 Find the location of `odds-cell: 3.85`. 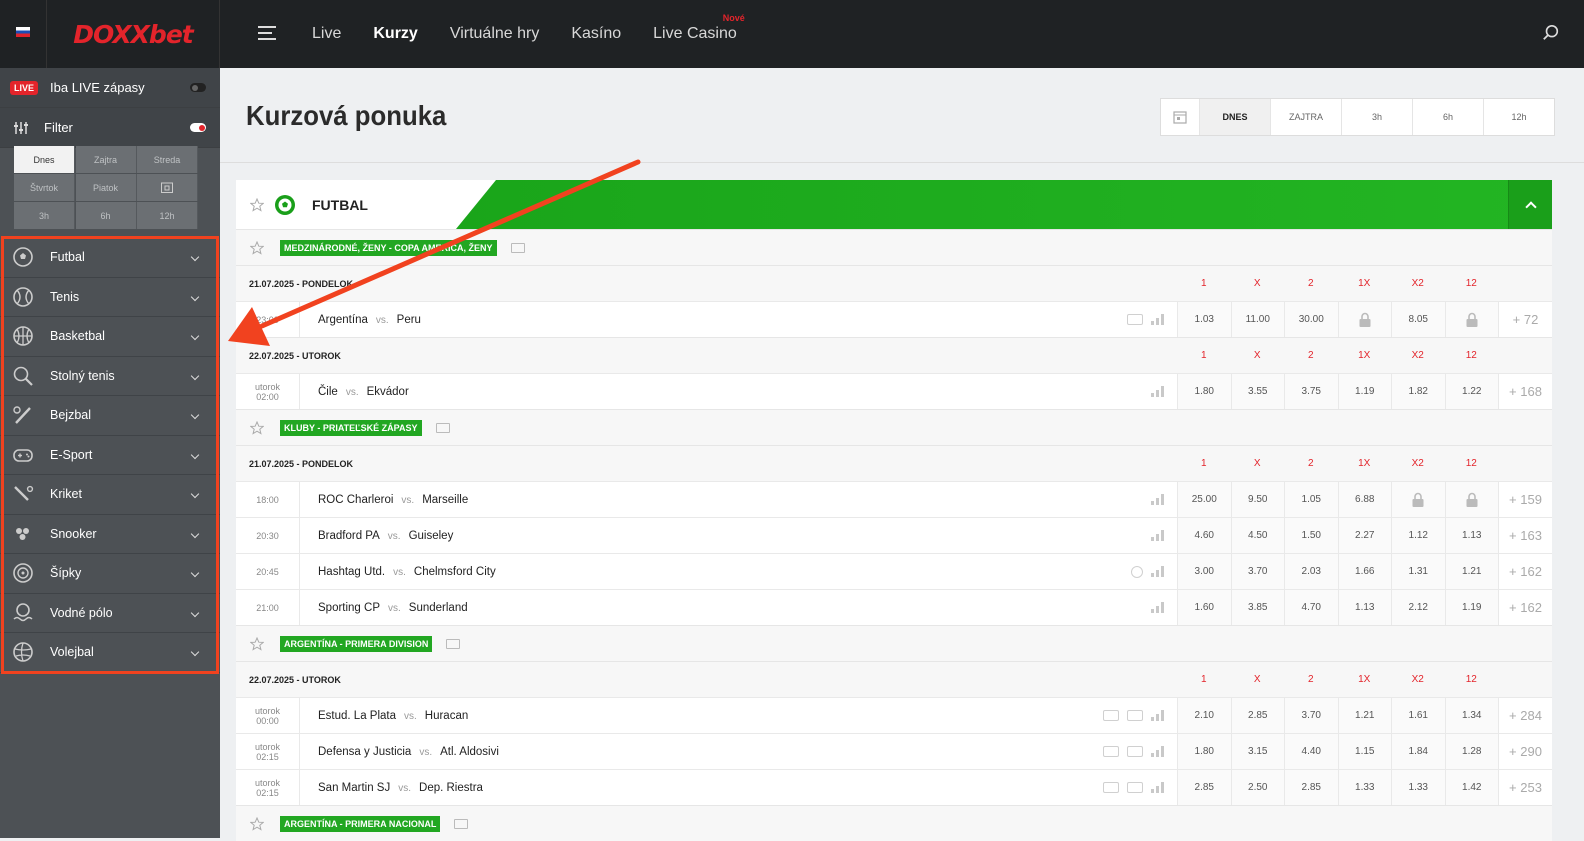

odds-cell: 3.85 is located at coordinates (1257, 607).